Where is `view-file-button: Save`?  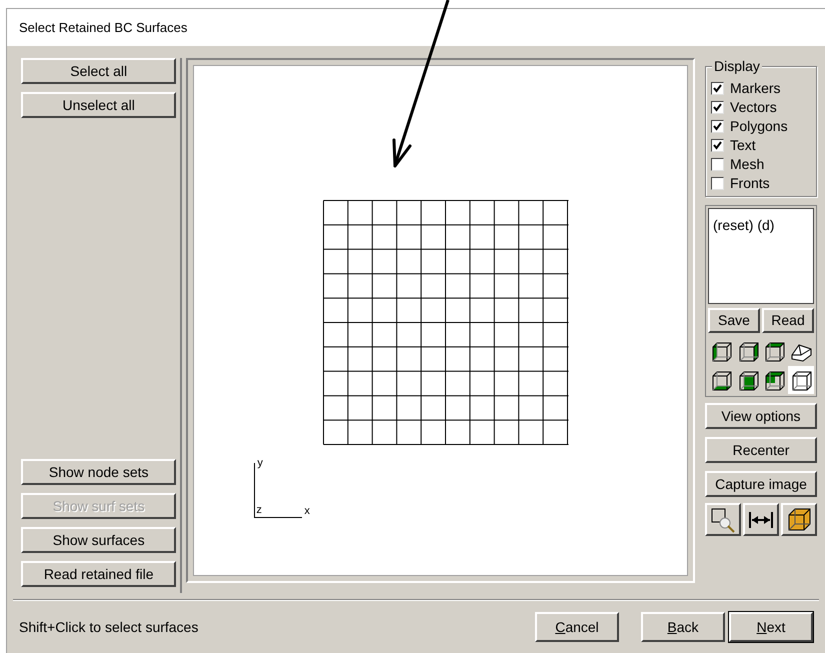
view-file-button: Save is located at coordinates (734, 320).